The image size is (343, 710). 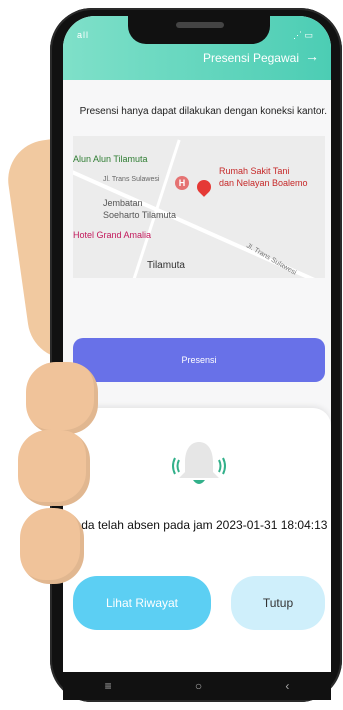 What do you see at coordinates (199, 29) in the screenshot?
I see `phone-notch` at bounding box center [199, 29].